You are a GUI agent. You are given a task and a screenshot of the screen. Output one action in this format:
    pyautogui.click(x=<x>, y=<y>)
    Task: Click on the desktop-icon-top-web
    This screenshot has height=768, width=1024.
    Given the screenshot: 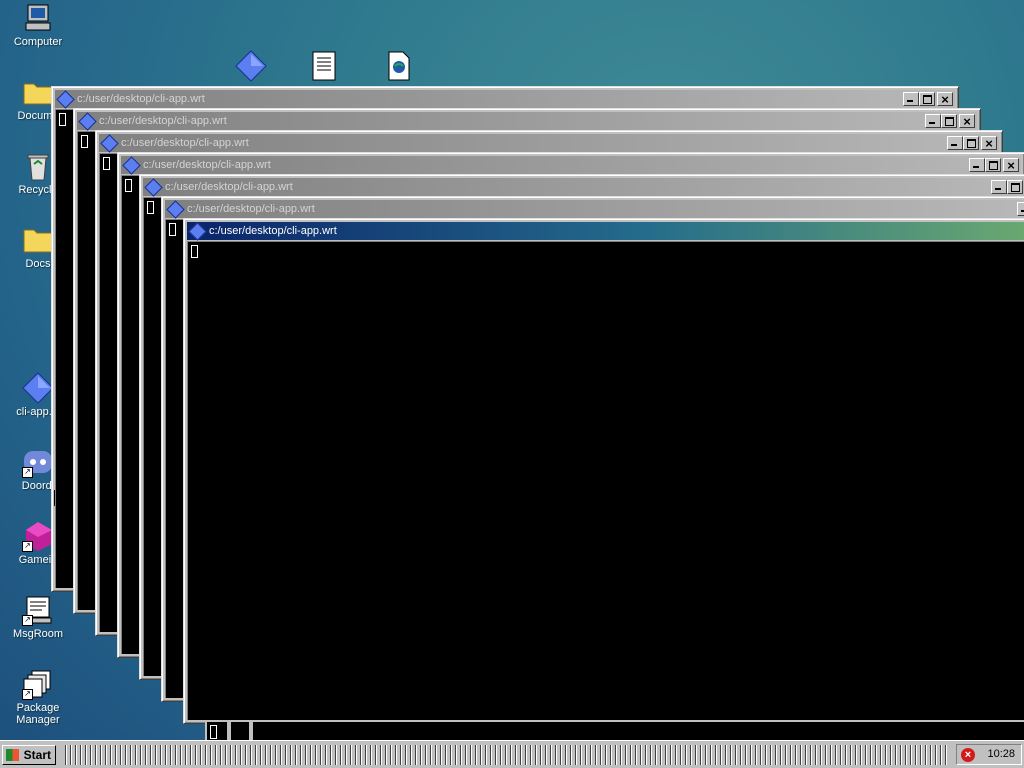 What is the action you would take?
    pyautogui.click(x=399, y=67)
    